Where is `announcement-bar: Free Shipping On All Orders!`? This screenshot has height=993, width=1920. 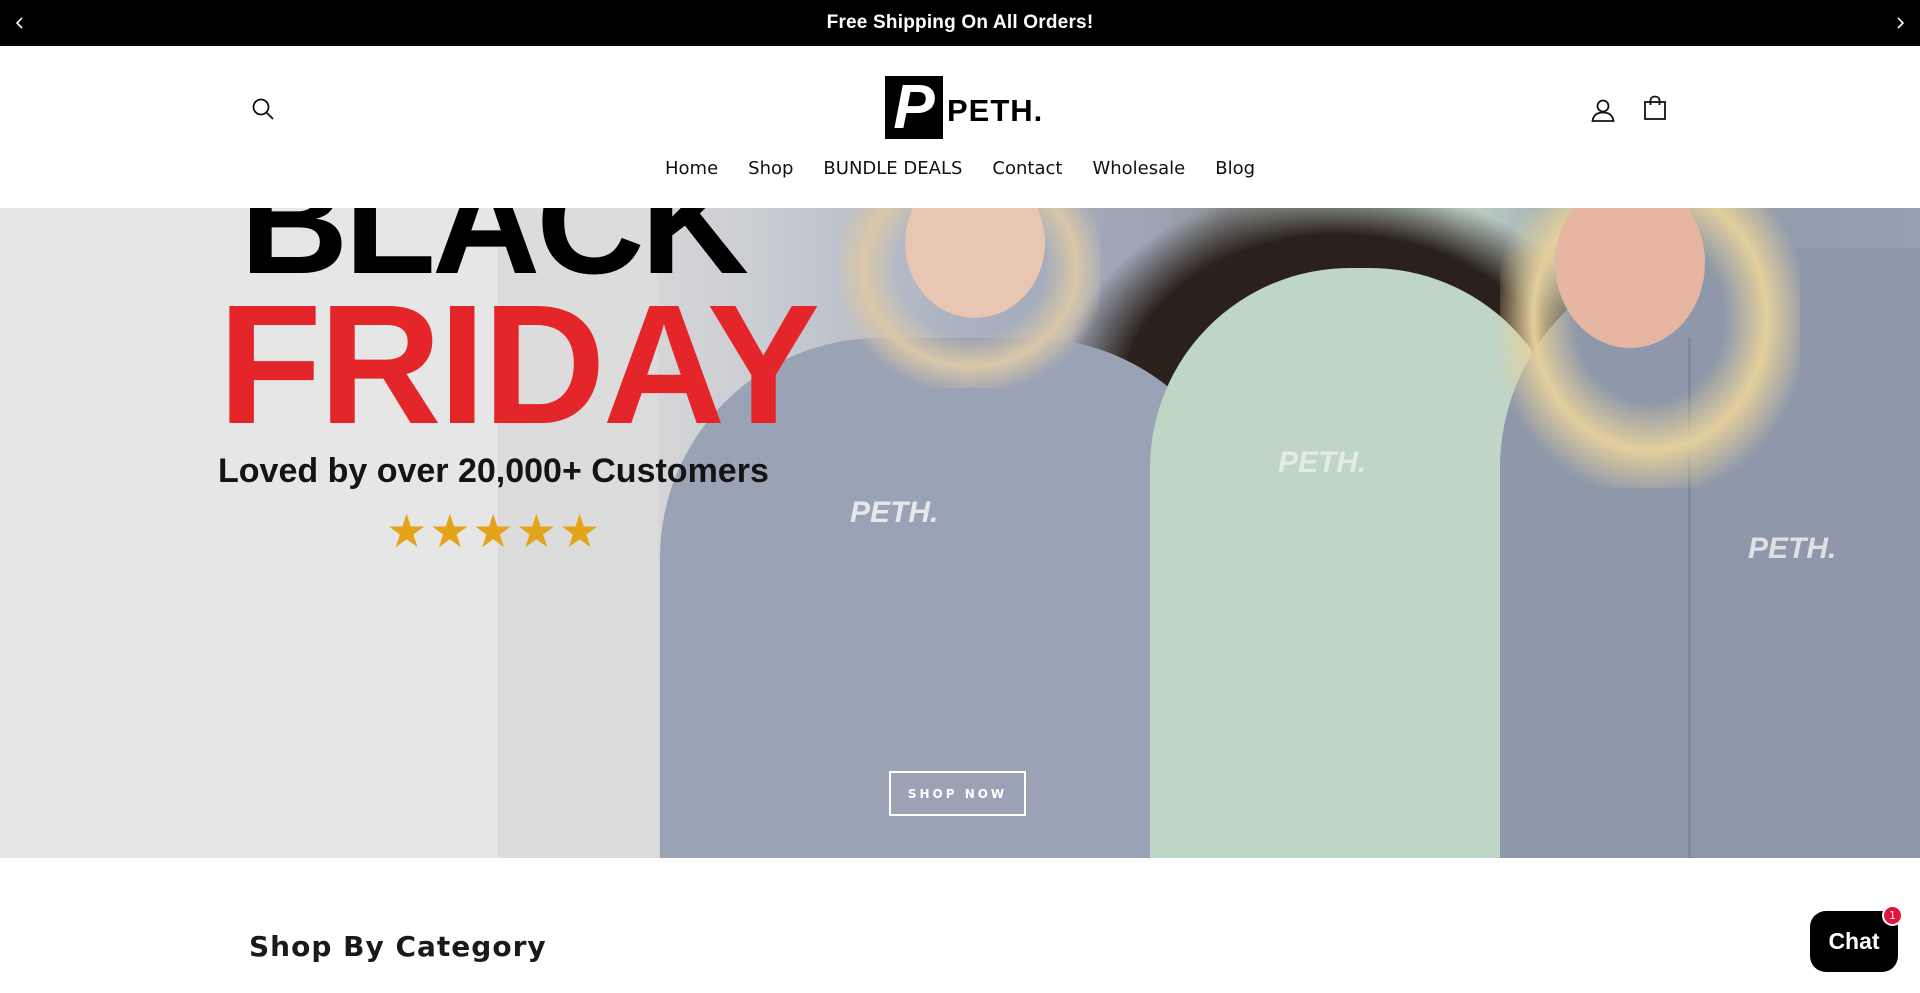 announcement-bar: Free Shipping On All Orders! is located at coordinates (960, 23).